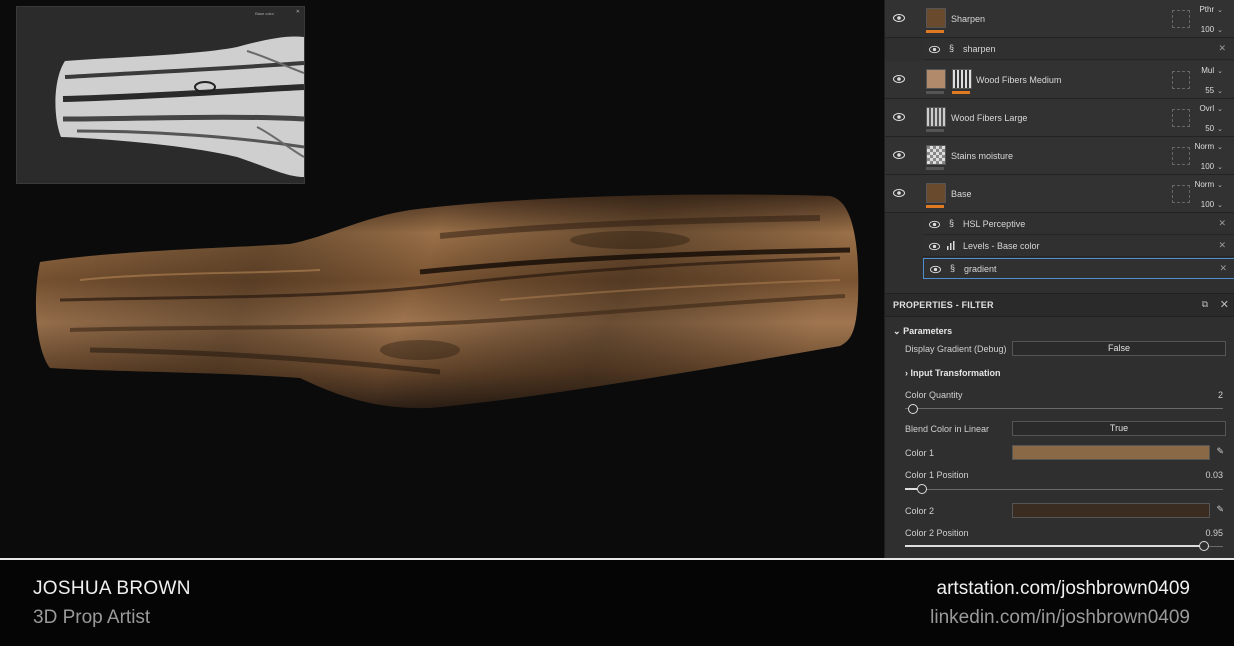  What do you see at coordinates (112, 588) in the screenshot?
I see `artist-name: JOSHUA BROWN` at bounding box center [112, 588].